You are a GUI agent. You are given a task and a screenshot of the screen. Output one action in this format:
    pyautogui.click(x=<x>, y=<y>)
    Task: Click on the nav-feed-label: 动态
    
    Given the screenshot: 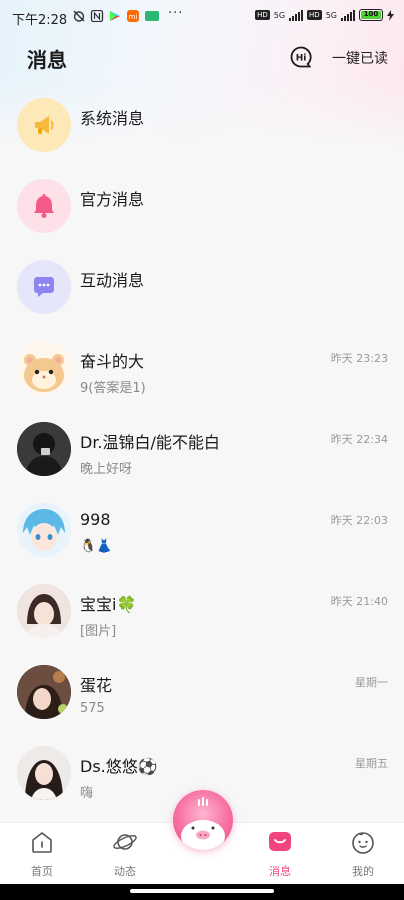 What is the action you would take?
    pyautogui.click(x=125, y=871)
    